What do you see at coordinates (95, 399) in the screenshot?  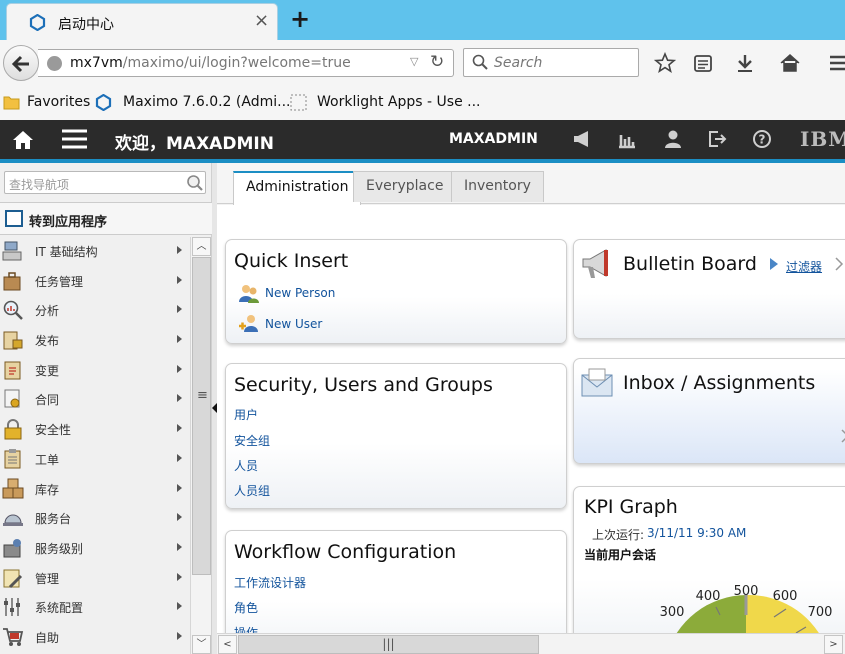 I see `nav-item-contracts: 合同` at bounding box center [95, 399].